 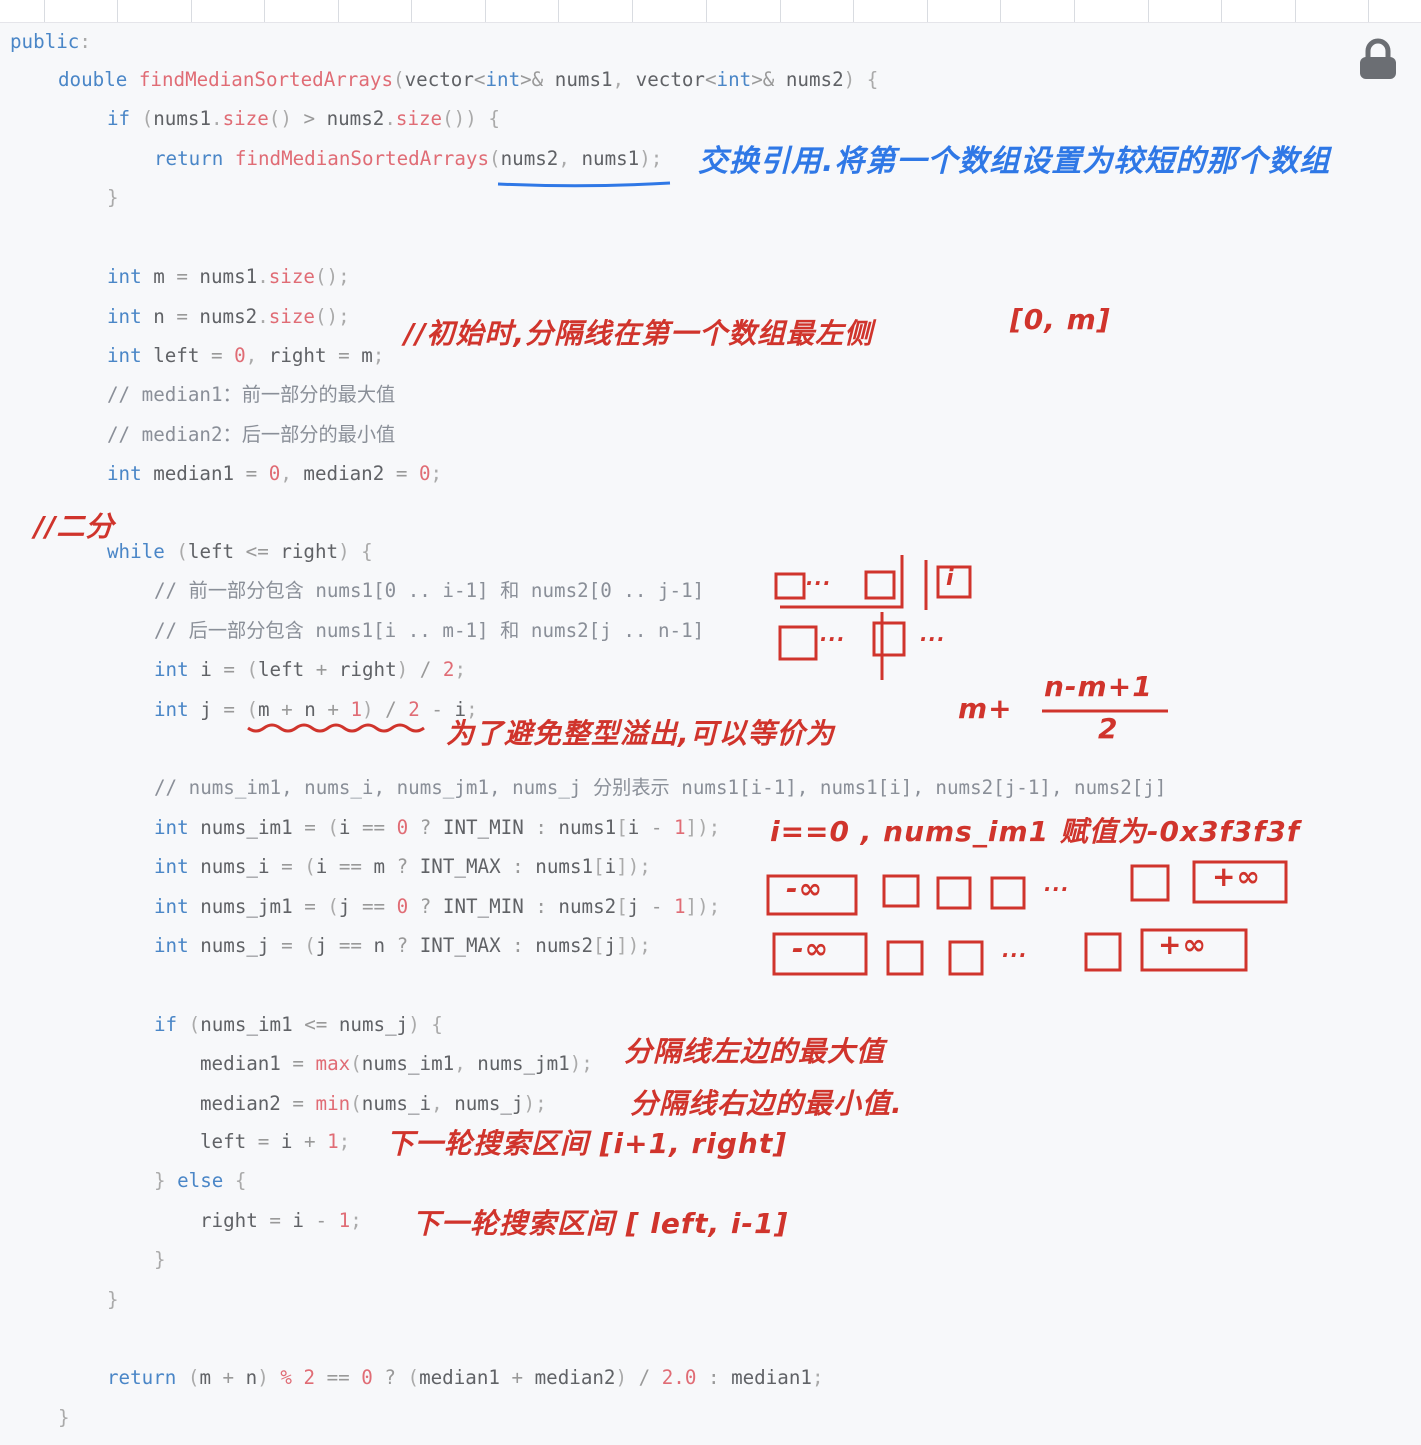 What do you see at coordinates (766, 1103) in the screenshot?
I see `note-right-min: 分隔线右边的最小值.` at bounding box center [766, 1103].